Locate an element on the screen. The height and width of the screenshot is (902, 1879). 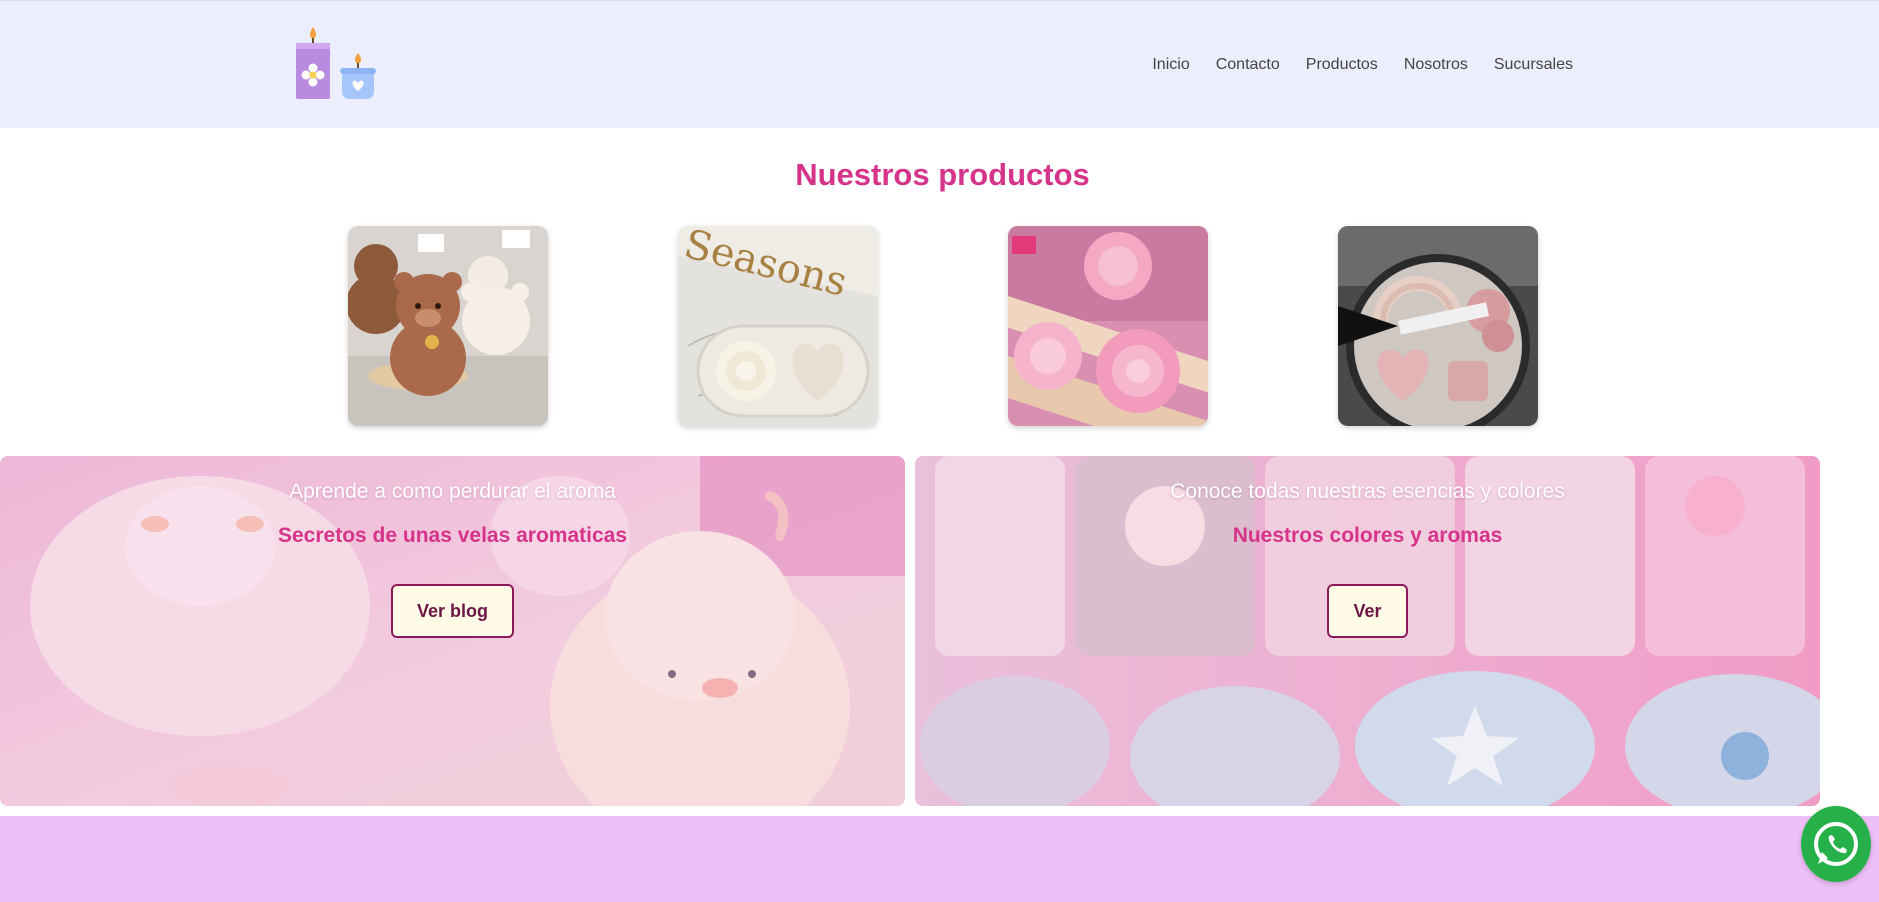
product-card-rose-box is located at coordinates (1108, 326).